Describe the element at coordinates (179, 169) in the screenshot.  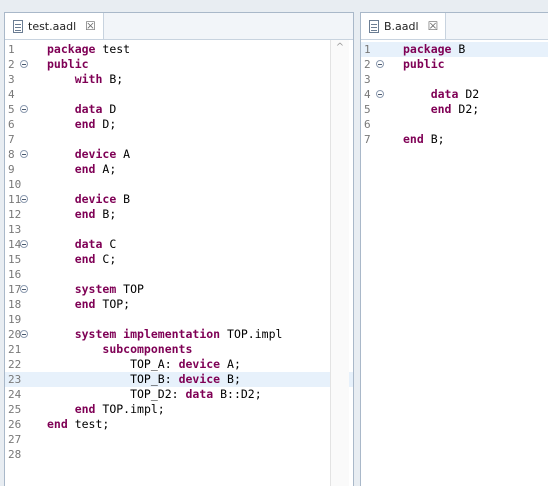
I see `code-line: 9 end A;` at that location.